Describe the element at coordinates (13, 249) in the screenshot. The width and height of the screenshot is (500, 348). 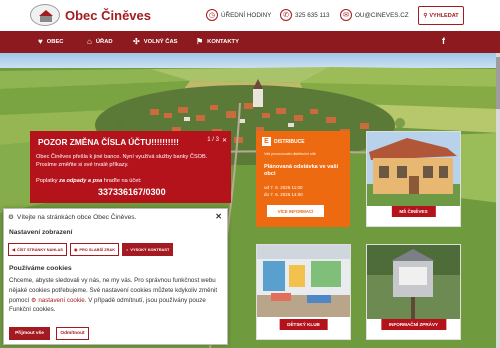
I see `speaker-icon: ◀` at that location.